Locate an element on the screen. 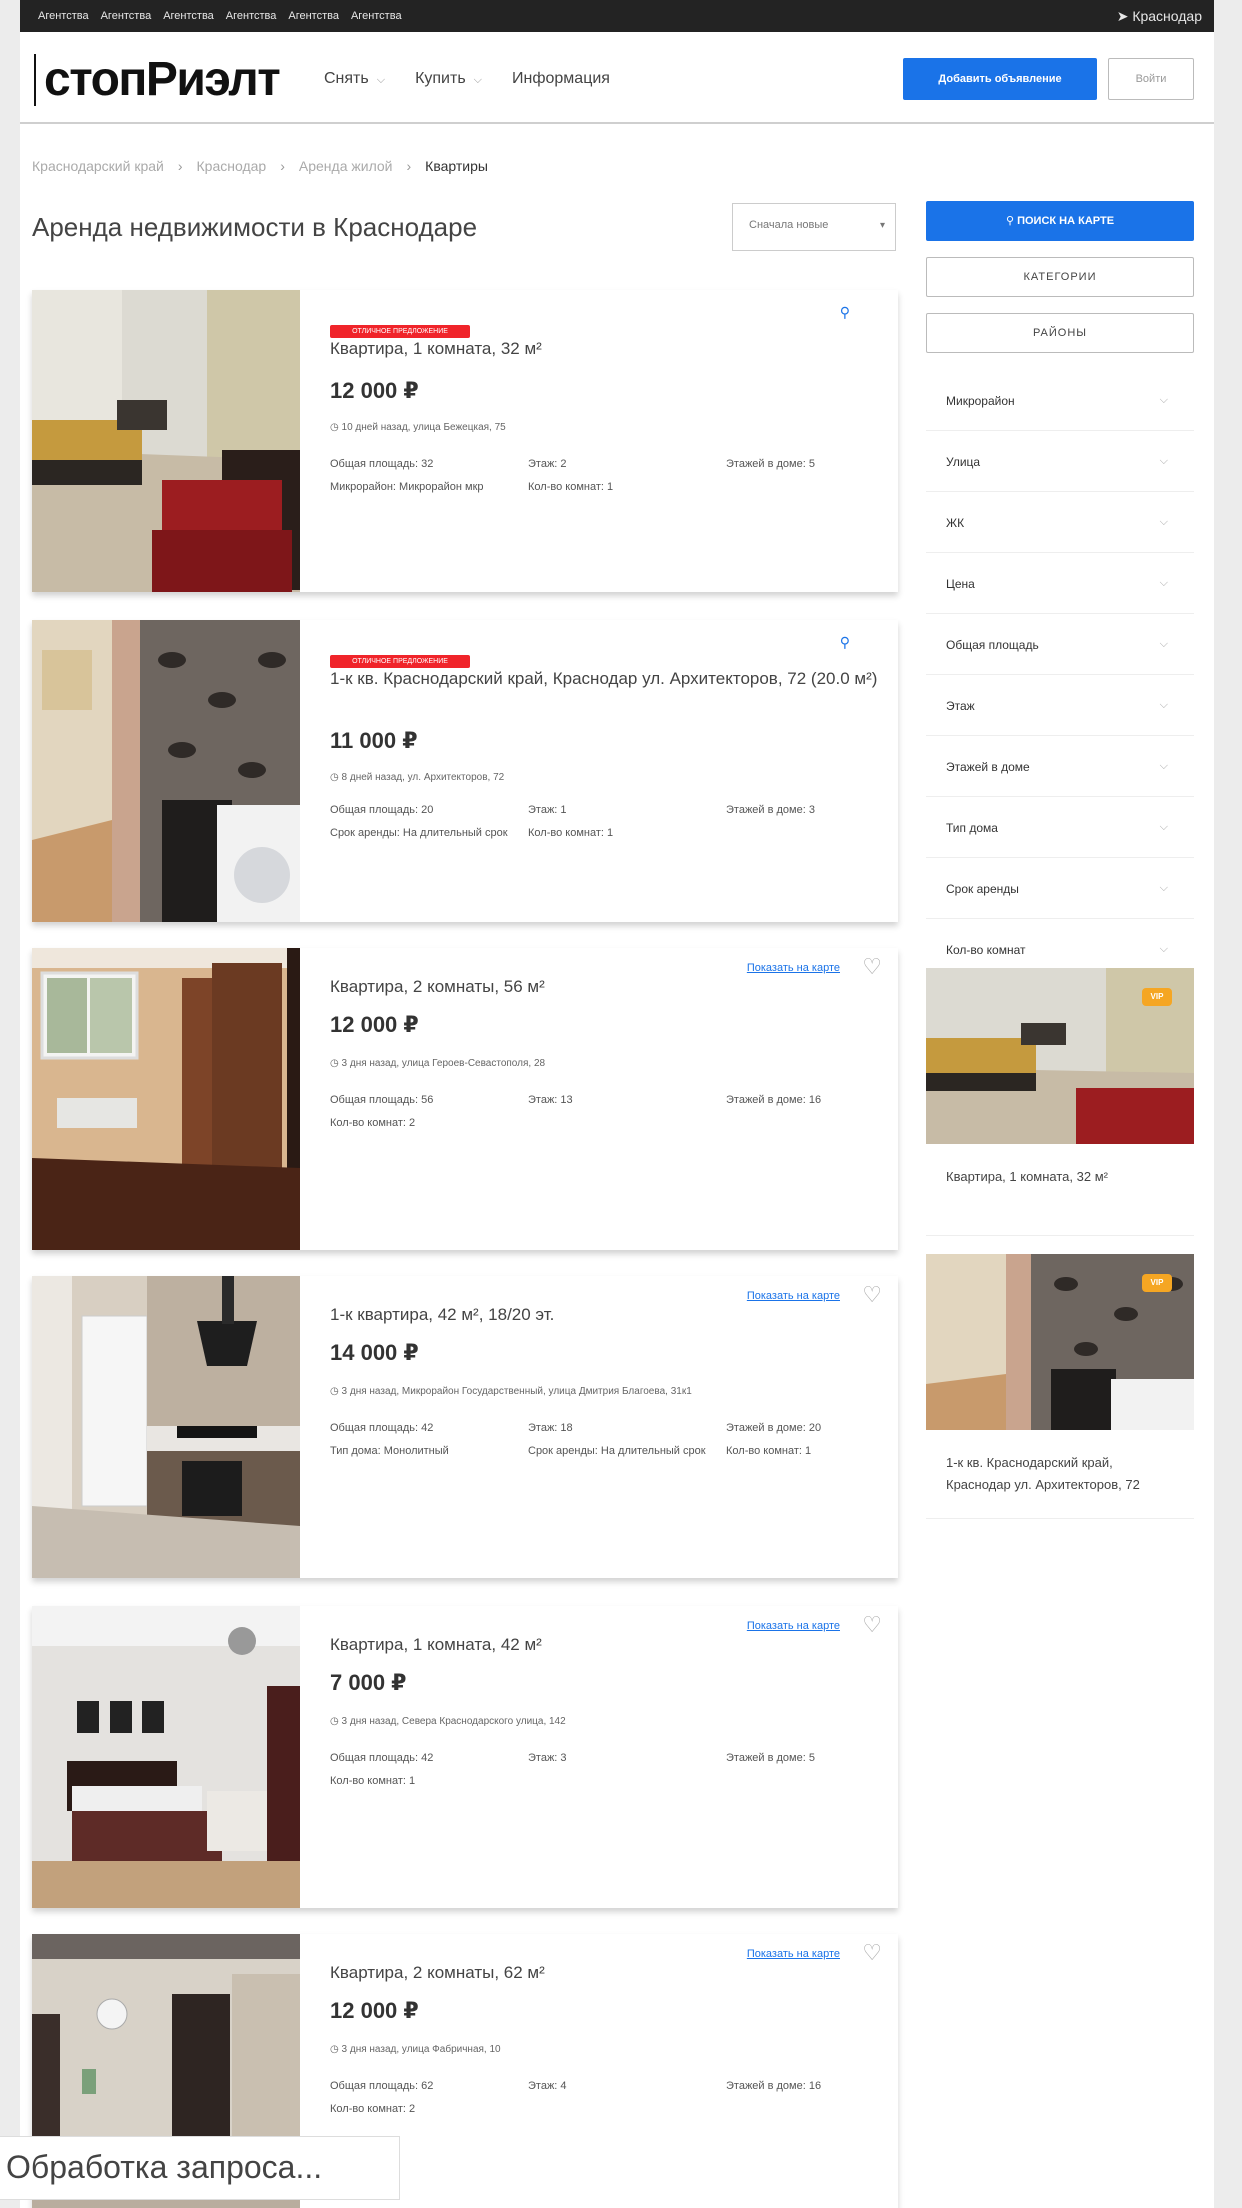 The image size is (1242, 2208). chevron-right-icon: › is located at coordinates (180, 166).